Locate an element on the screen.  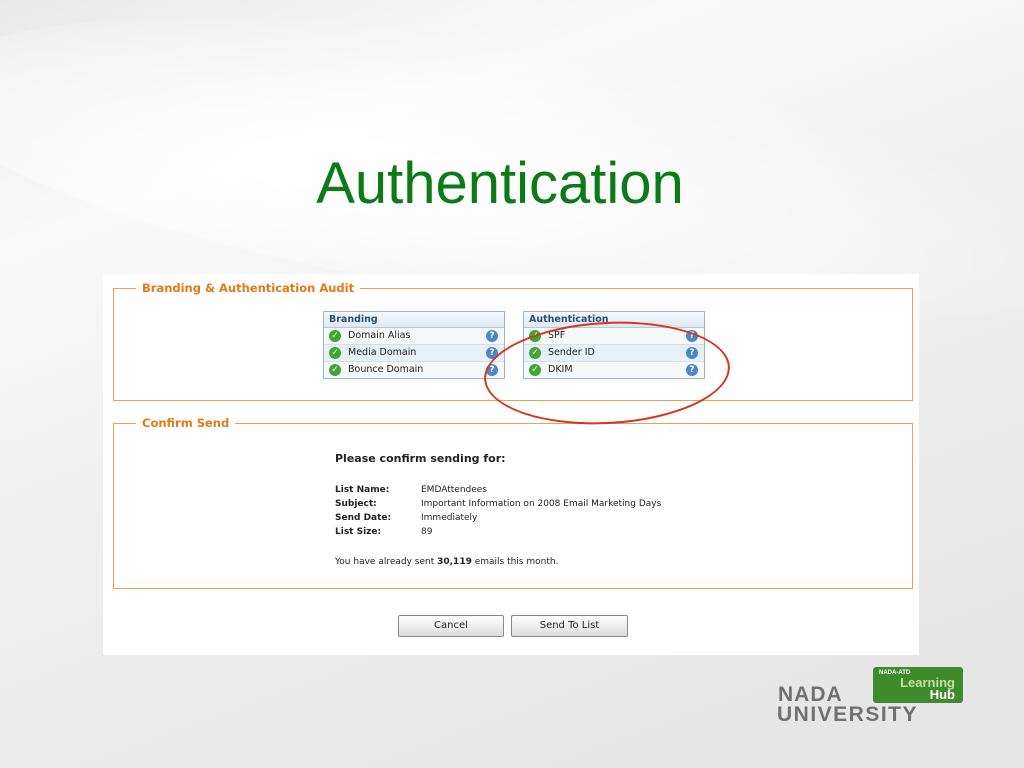
row-label: Domain Alias is located at coordinates (379, 335).